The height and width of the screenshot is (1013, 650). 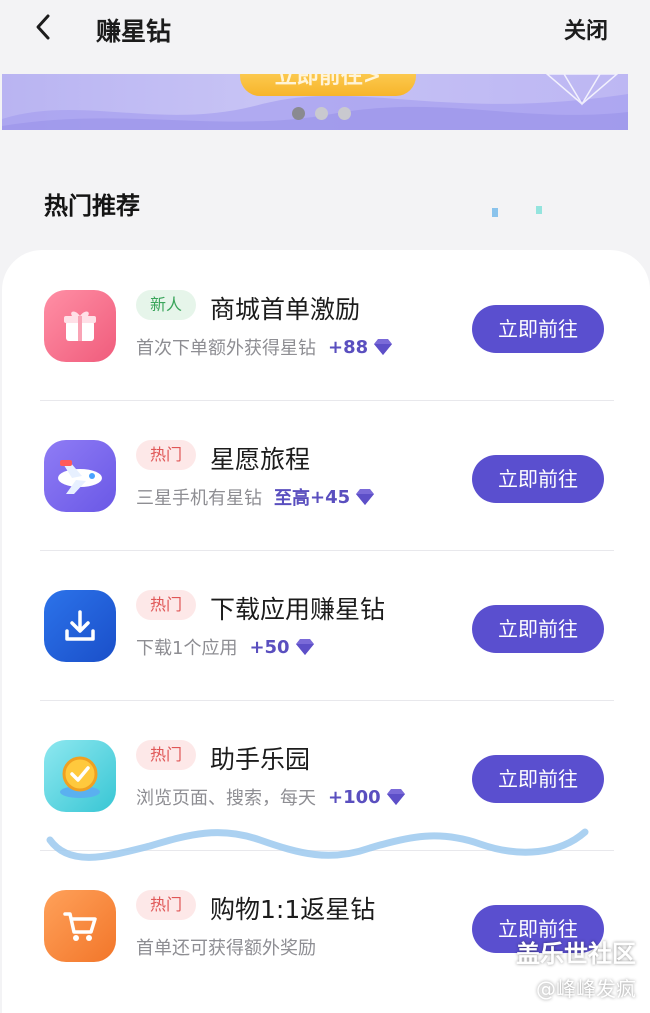 What do you see at coordinates (226, 798) in the screenshot?
I see `item-desc-text: 浏览页面、搜索，每天` at bounding box center [226, 798].